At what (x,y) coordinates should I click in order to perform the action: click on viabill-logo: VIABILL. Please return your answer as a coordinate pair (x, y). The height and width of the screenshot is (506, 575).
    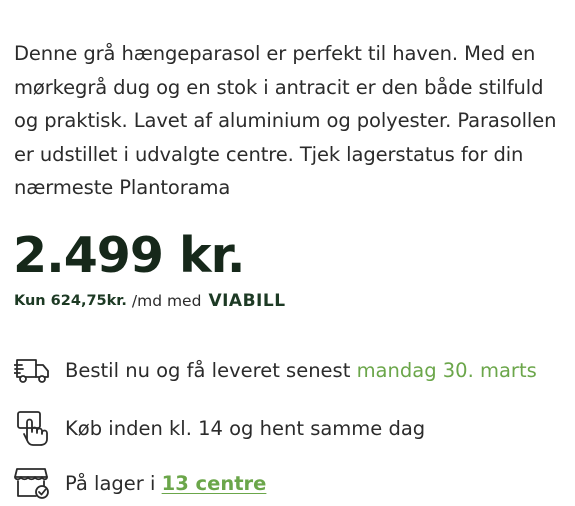
    Looking at the image, I should click on (247, 301).